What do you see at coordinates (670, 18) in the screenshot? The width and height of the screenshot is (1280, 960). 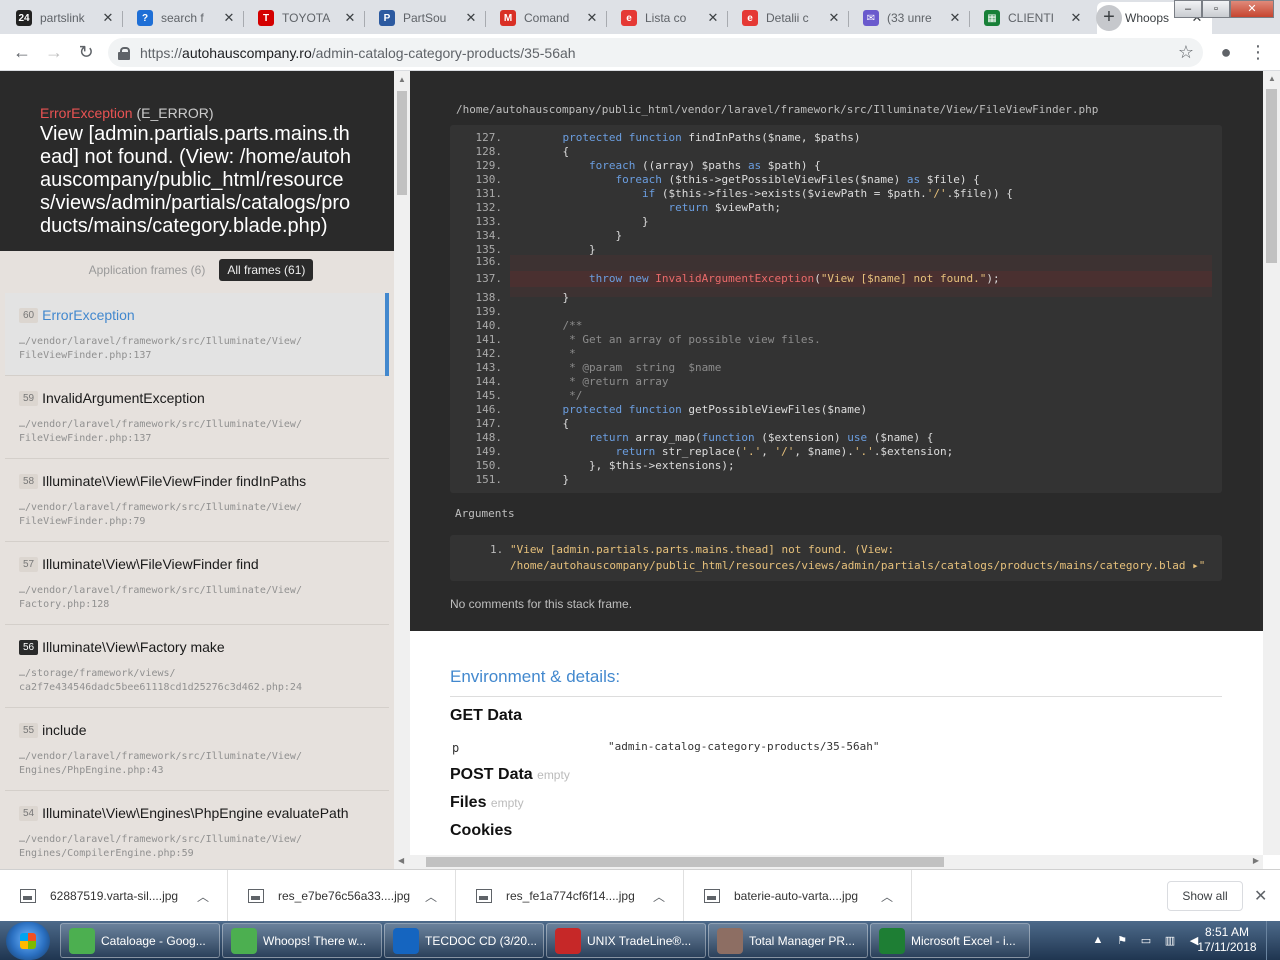 I see `tab-5: e Lista co ✕` at bounding box center [670, 18].